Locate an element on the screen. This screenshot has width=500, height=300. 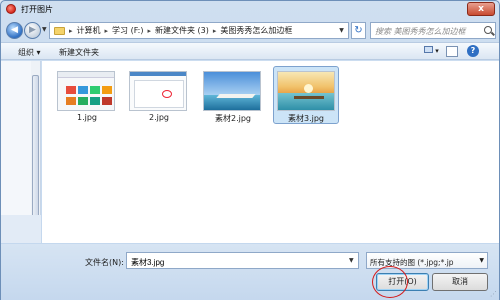
file-item: 素材2.jpg is located at coordinates (233, 96).